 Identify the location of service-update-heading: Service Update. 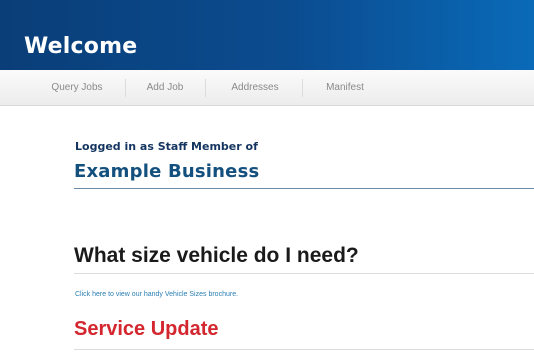
(146, 329).